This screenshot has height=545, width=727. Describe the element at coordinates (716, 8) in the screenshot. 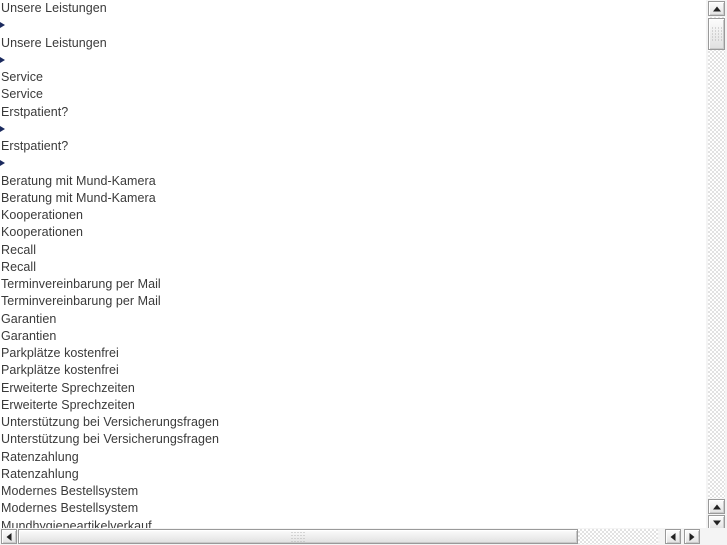

I see `scroll-up-button-top` at that location.